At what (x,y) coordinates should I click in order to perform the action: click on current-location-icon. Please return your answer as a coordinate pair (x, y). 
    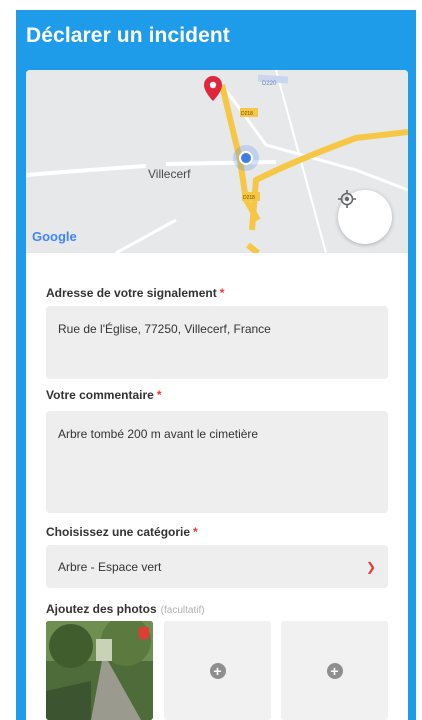
    Looking at the image, I should click on (246, 158).